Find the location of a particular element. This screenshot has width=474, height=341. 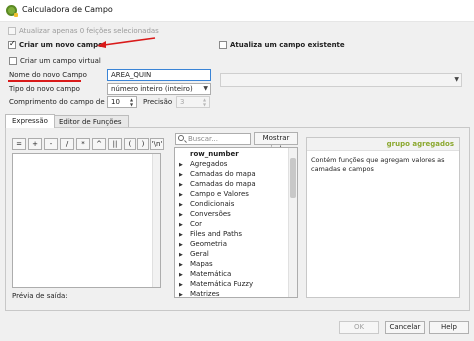

list-item: ▶ Mapas is located at coordinates (196, 264).